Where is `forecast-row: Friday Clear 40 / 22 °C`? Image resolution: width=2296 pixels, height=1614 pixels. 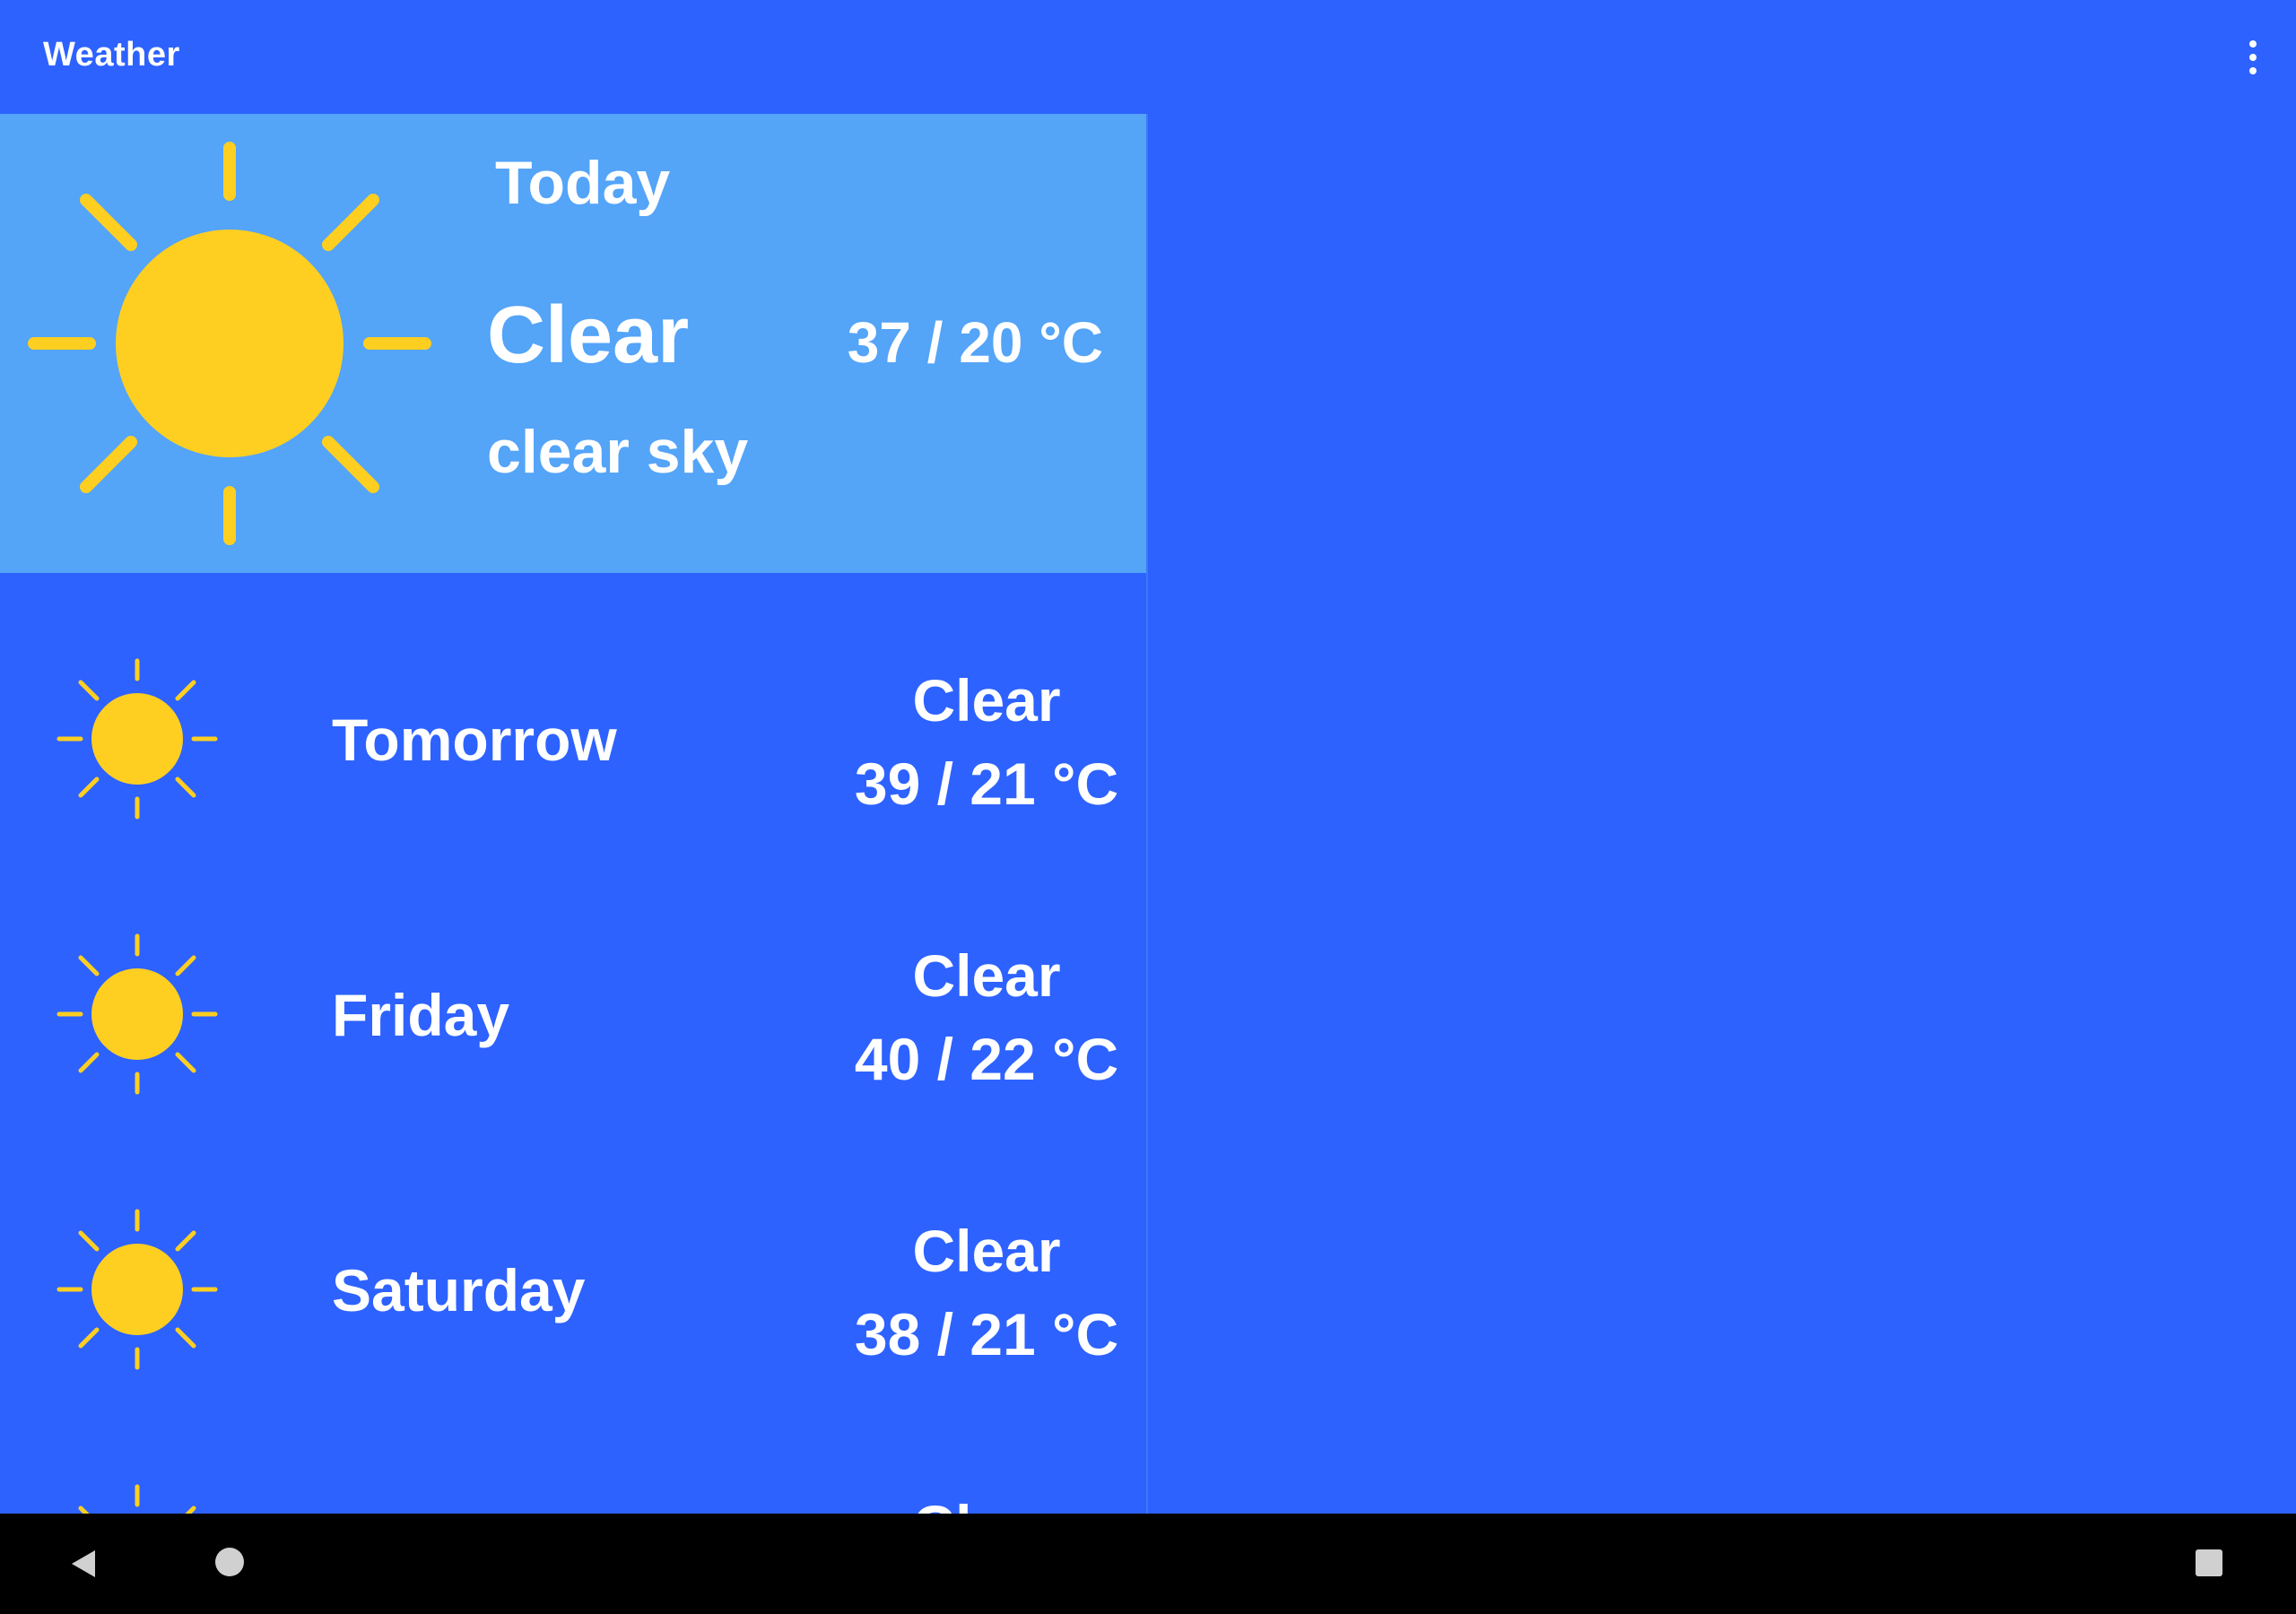 forecast-row: Friday Clear 40 / 22 °C is located at coordinates (573, 986).